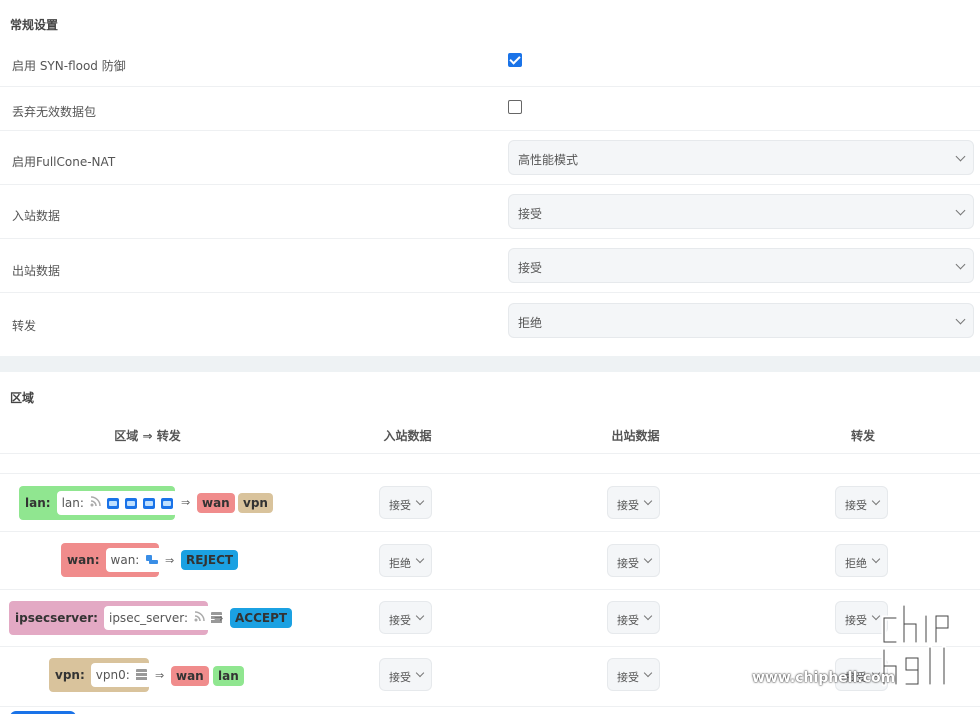 This screenshot has height=714, width=980. Describe the element at coordinates (54, 112) in the screenshot. I see `setting-label: 丢弃无效数据包` at that location.